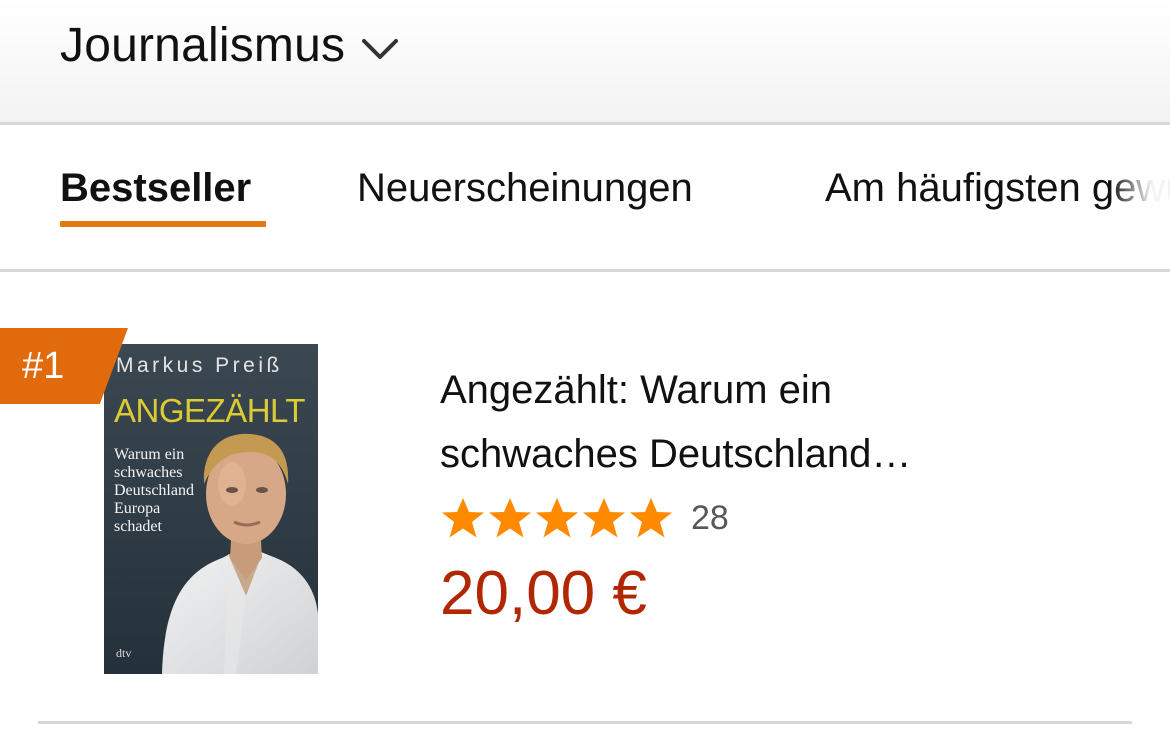  What do you see at coordinates (155, 196) in the screenshot?
I see `tab-bestseller: Bestseller` at bounding box center [155, 196].